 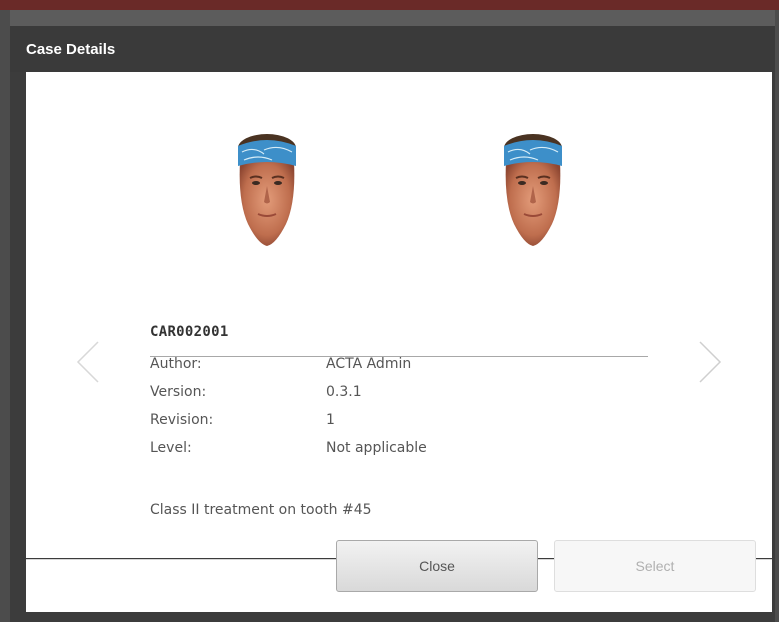 What do you see at coordinates (5, 316) in the screenshot?
I see `background-app-edge` at bounding box center [5, 316].